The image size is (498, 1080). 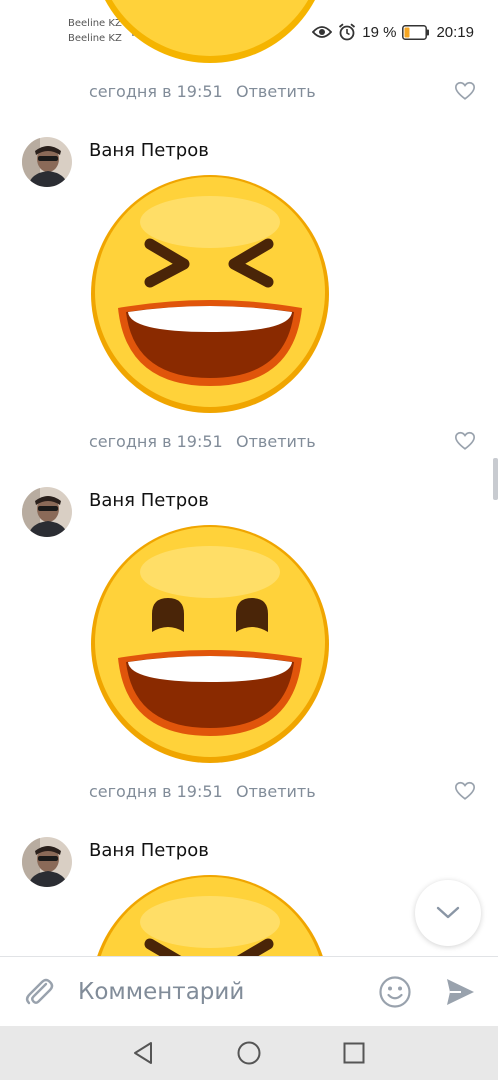 I want to click on send-icon, so click(x=460, y=992).